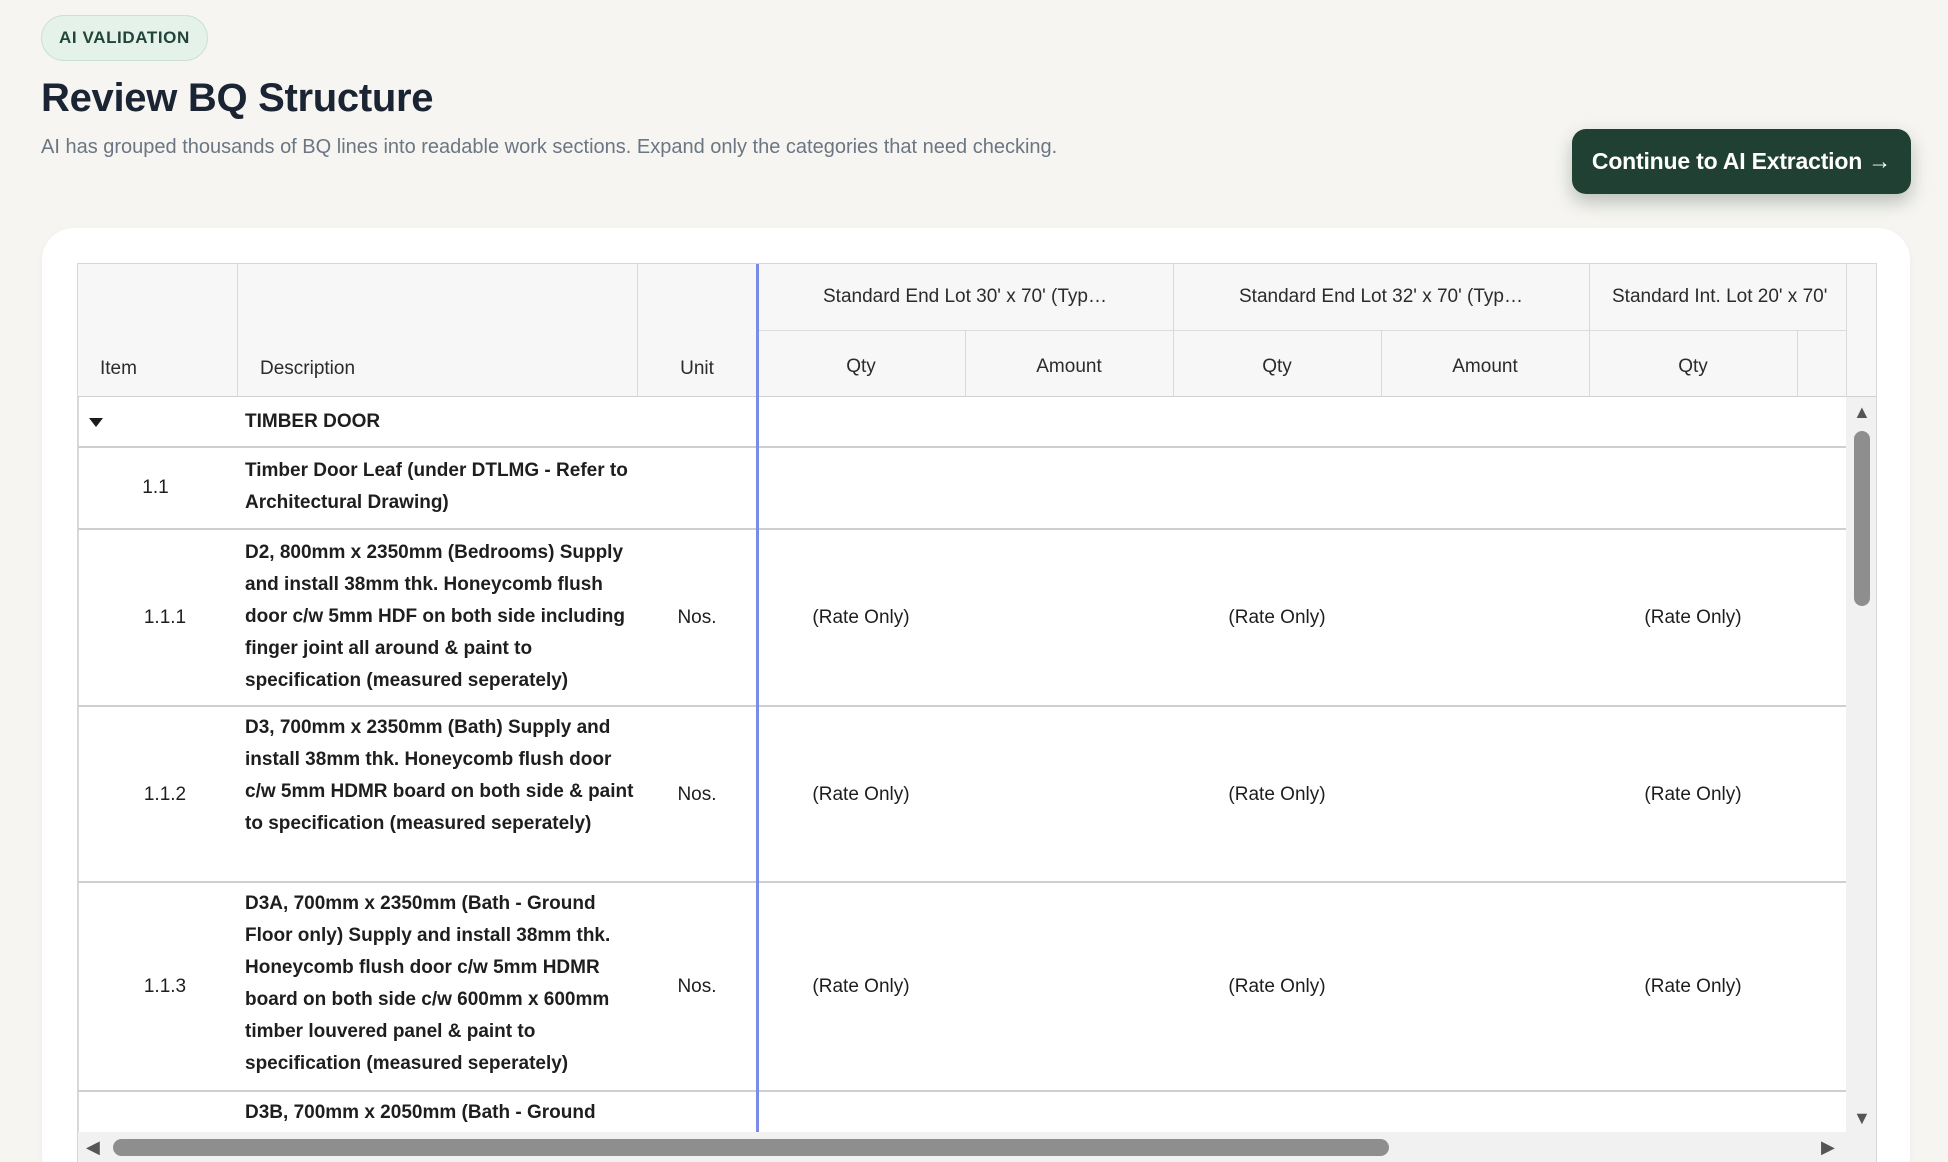  Describe the element at coordinates (420, 1112) in the screenshot. I see `row-description: D3B, 700mm x 2050mm (Bath - Ground` at that location.